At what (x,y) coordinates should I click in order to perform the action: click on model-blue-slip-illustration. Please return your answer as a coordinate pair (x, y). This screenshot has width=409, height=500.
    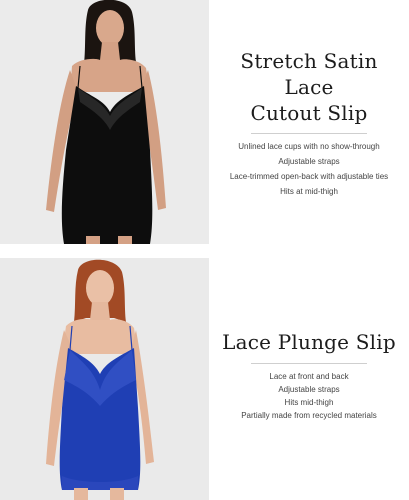
    Looking at the image, I should click on (100, 379).